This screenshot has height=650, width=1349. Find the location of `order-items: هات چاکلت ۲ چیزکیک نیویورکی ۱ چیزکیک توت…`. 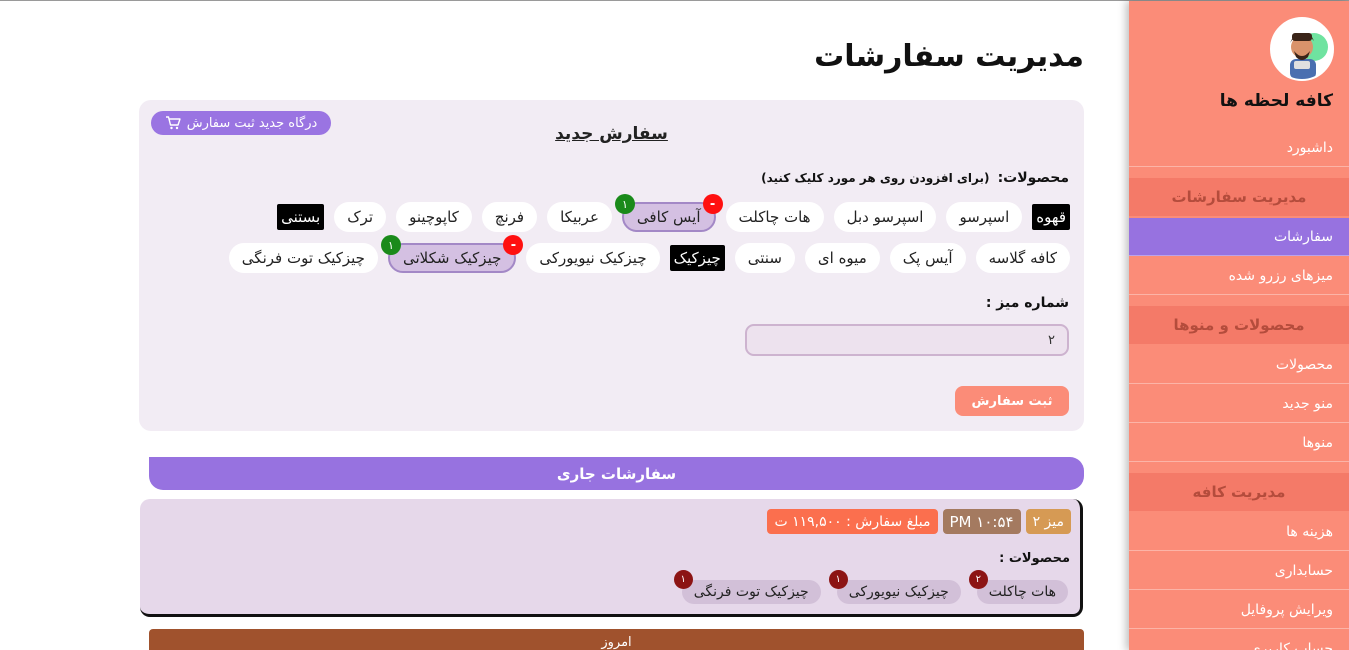

order-items: هات چاکلت ۲ چیزکیک نیویورکی ۱ چیزکیک توت… is located at coordinates (870, 587).